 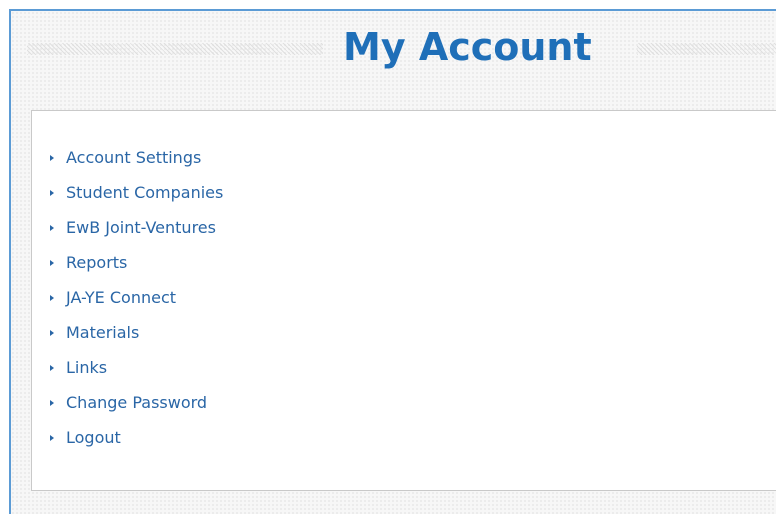 I want to click on page-header: My Account, so click(x=393, y=47).